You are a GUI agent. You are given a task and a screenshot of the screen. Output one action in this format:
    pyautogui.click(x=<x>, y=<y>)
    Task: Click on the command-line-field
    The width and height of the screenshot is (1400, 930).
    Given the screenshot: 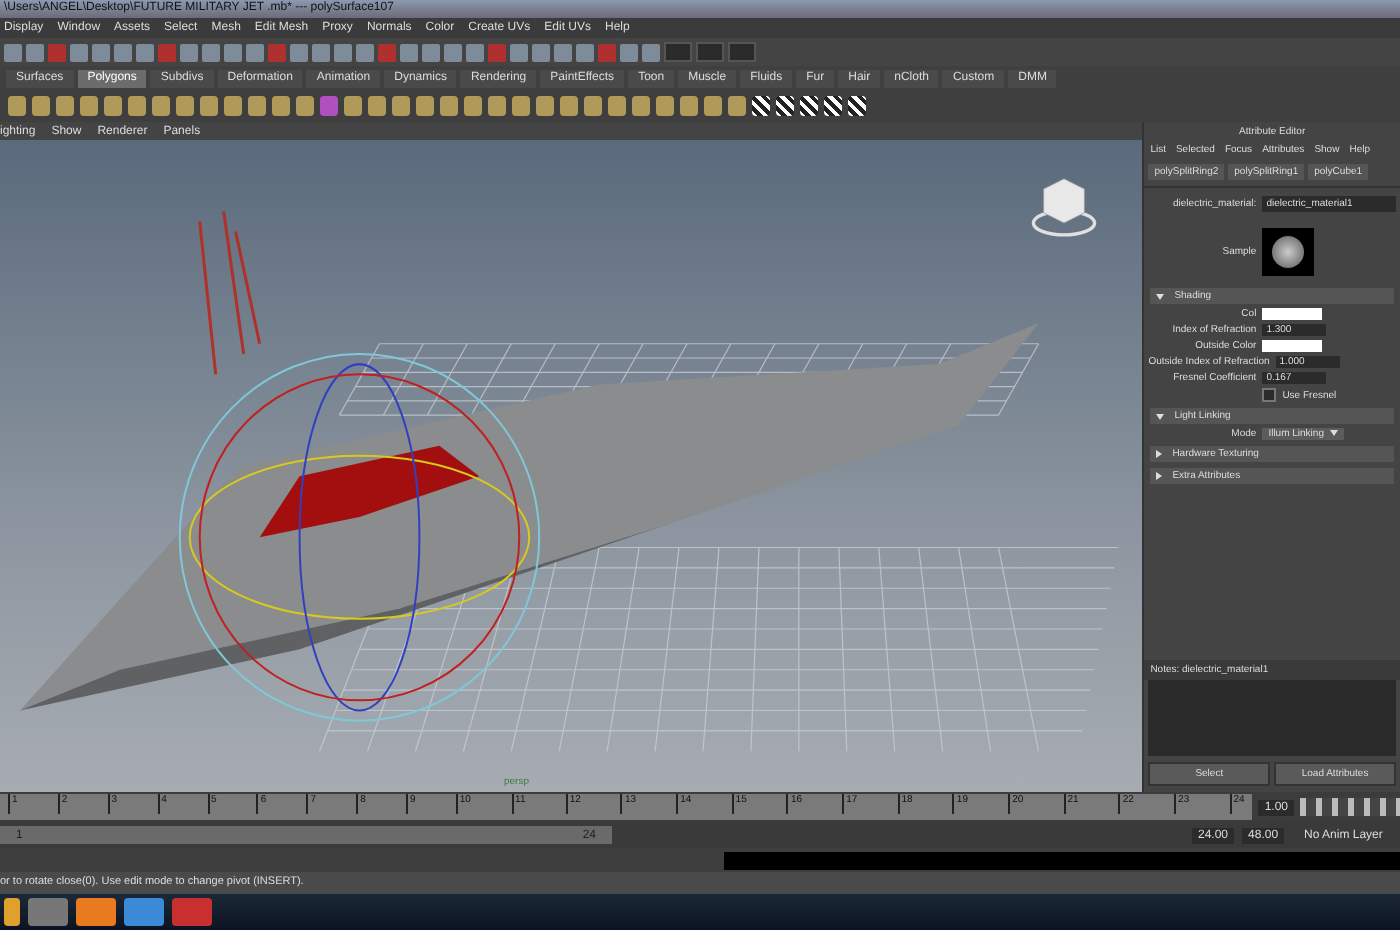 What is the action you would take?
    pyautogui.click(x=1062, y=860)
    